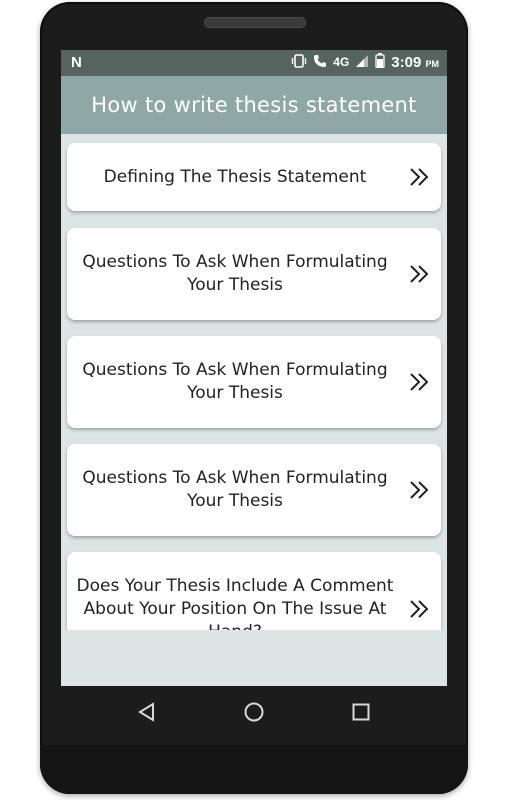 The height and width of the screenshot is (800, 507). Describe the element at coordinates (380, 62) in the screenshot. I see `battery-icon` at that location.